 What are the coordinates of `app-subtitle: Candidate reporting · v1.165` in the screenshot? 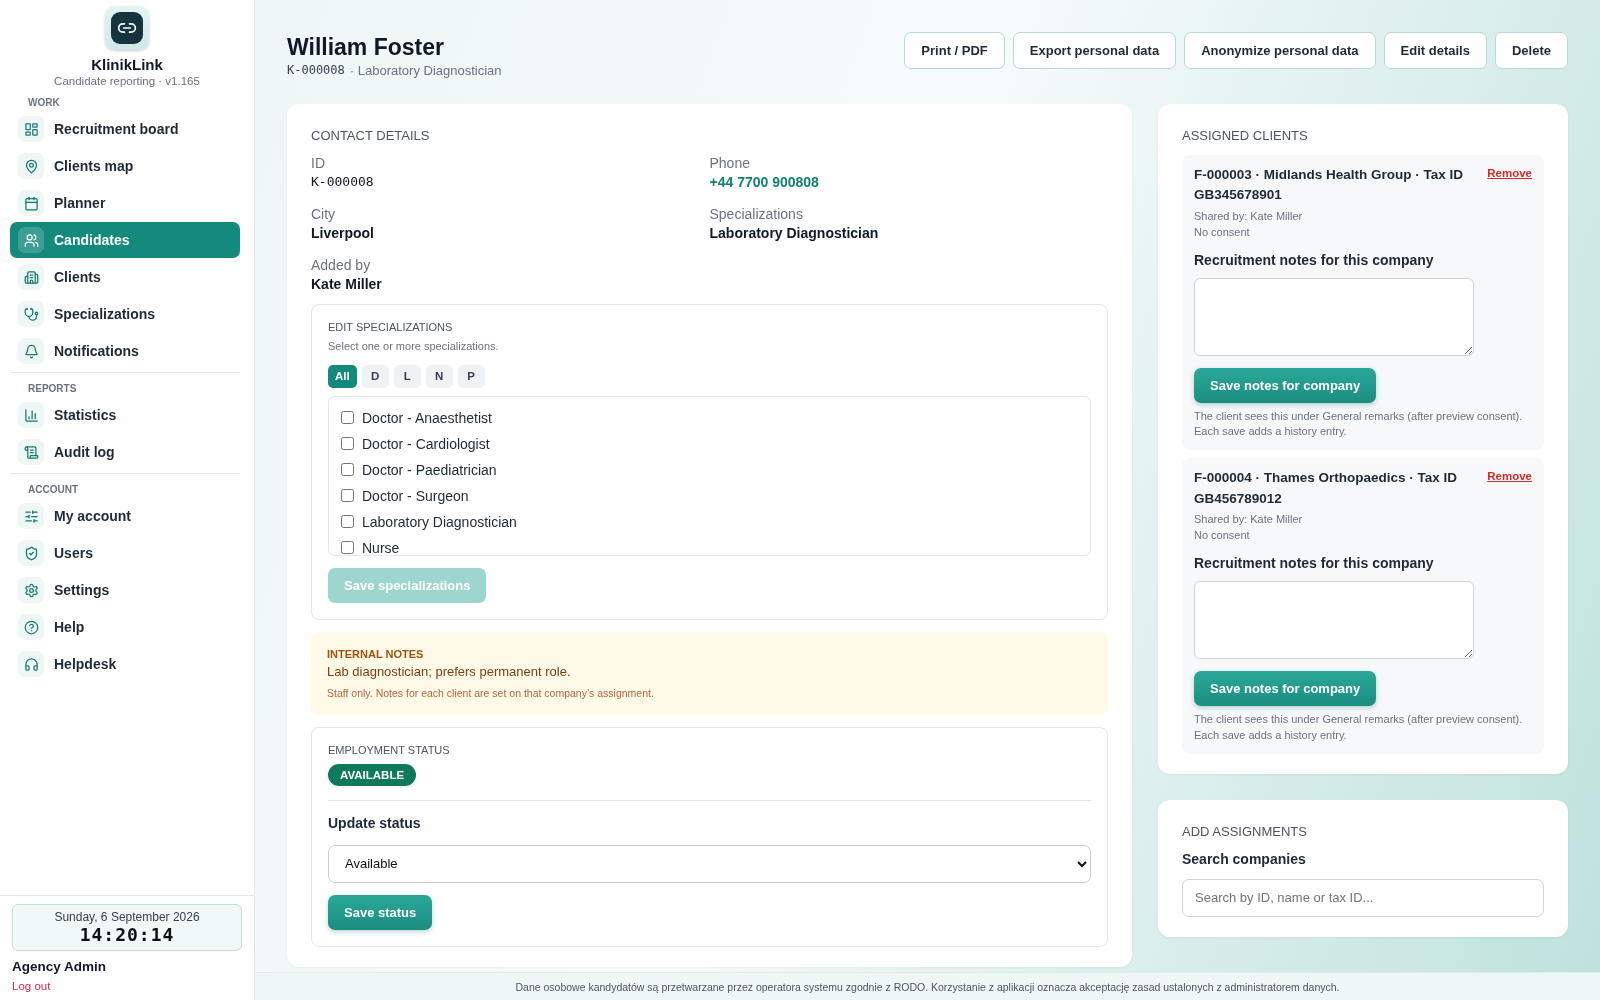 It's located at (127, 81).